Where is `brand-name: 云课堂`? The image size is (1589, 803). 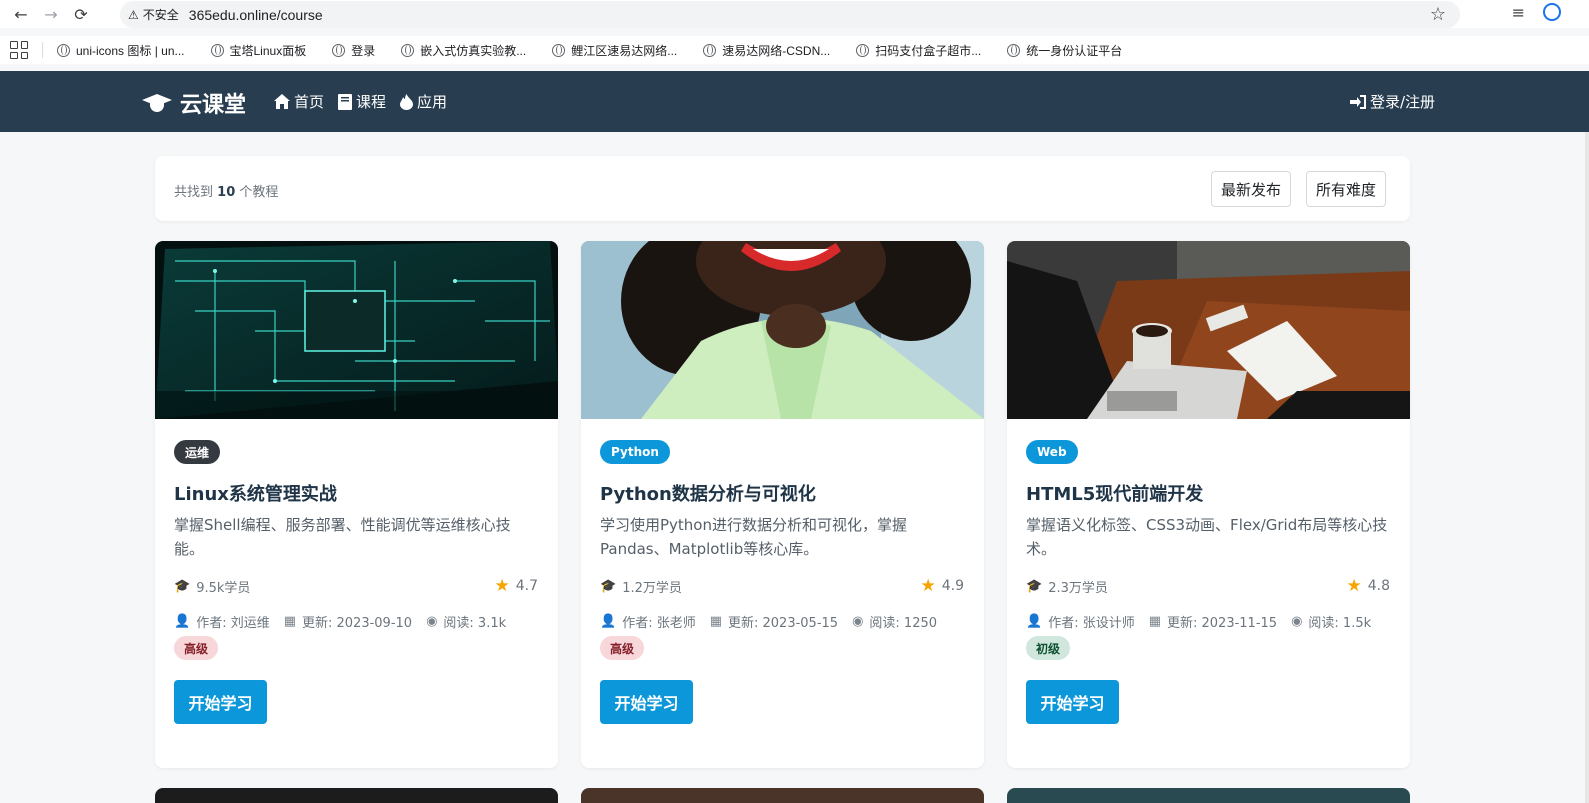 brand-name: 云课堂 is located at coordinates (213, 105).